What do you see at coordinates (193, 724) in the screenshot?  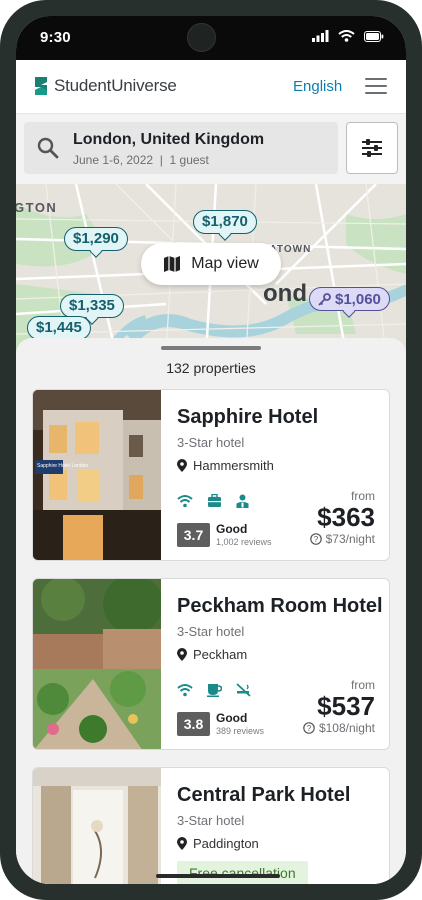 I see `rating-score: 3.8` at bounding box center [193, 724].